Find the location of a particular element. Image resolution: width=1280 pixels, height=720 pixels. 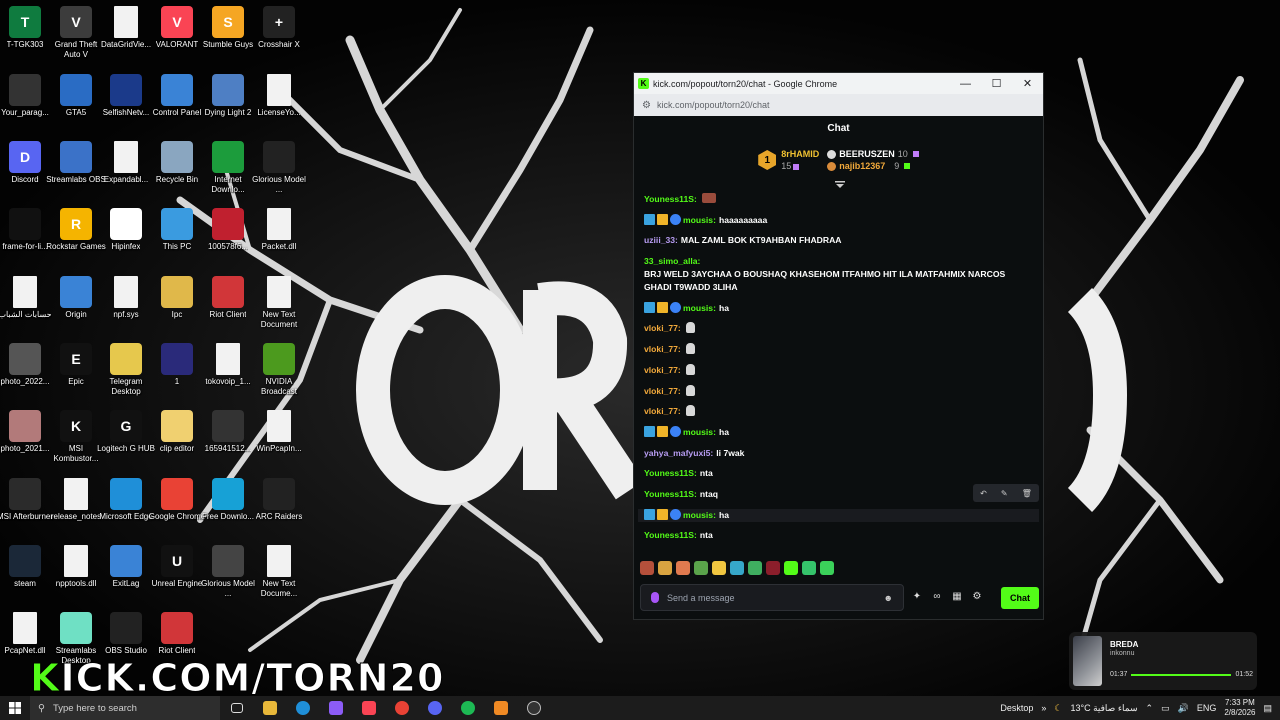

leaderboard-second: BEERUSZEN 10 is located at coordinates (873, 154).